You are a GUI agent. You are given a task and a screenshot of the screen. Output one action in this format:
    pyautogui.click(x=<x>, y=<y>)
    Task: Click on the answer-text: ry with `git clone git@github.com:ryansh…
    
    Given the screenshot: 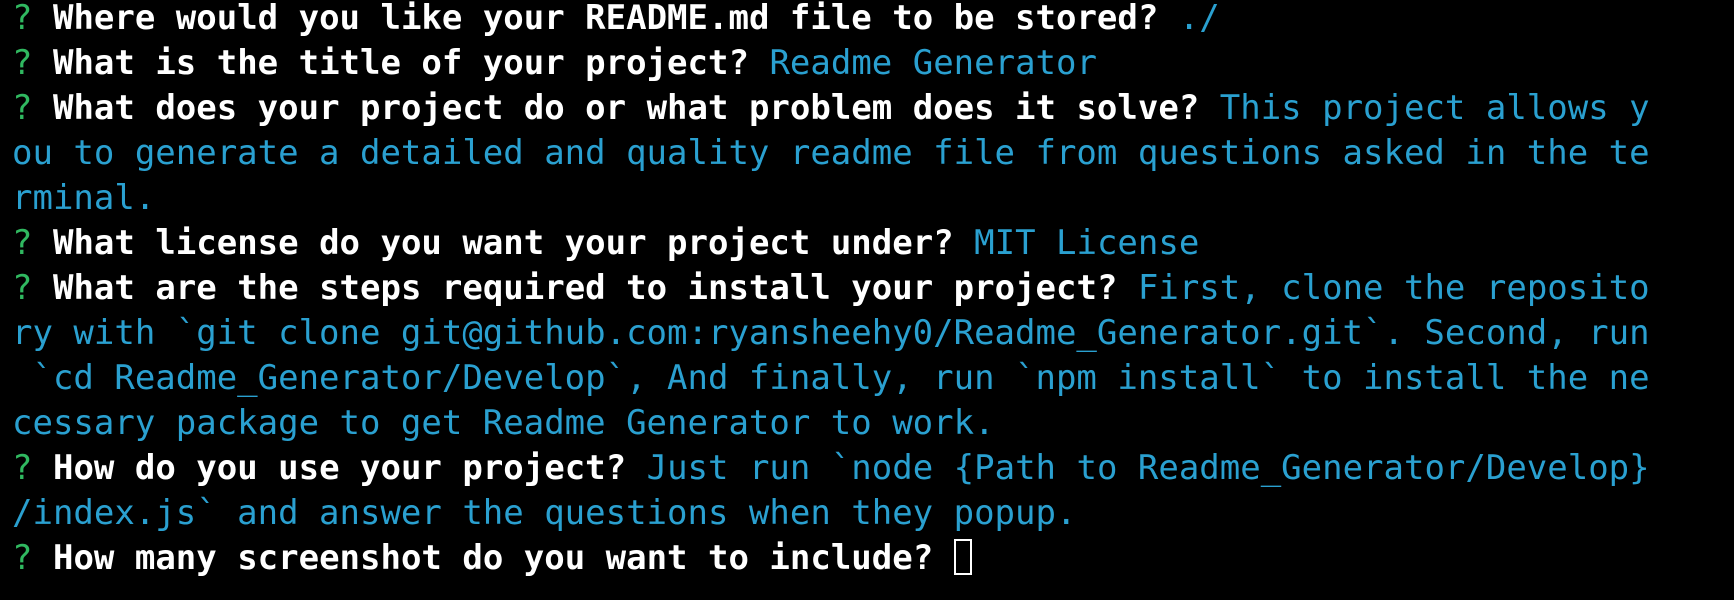 What is the action you would take?
    pyautogui.click(x=831, y=333)
    